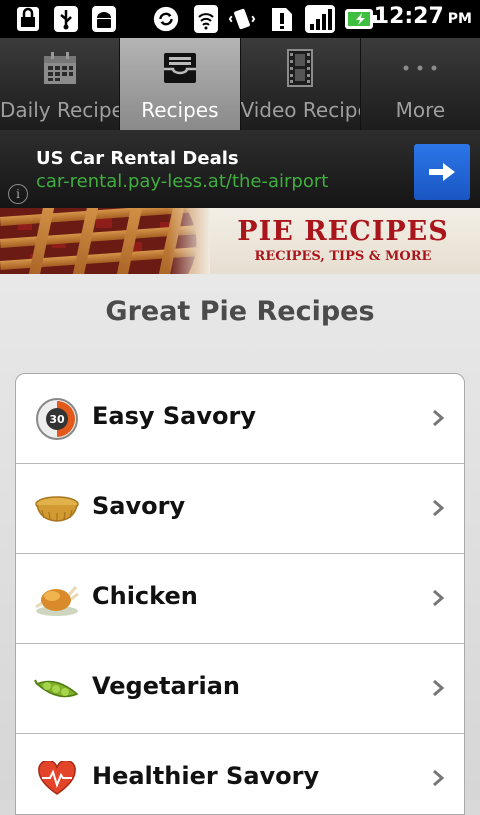 The image size is (480, 815). What do you see at coordinates (408, 16) in the screenshot?
I see `clock-time: 12:27` at bounding box center [408, 16].